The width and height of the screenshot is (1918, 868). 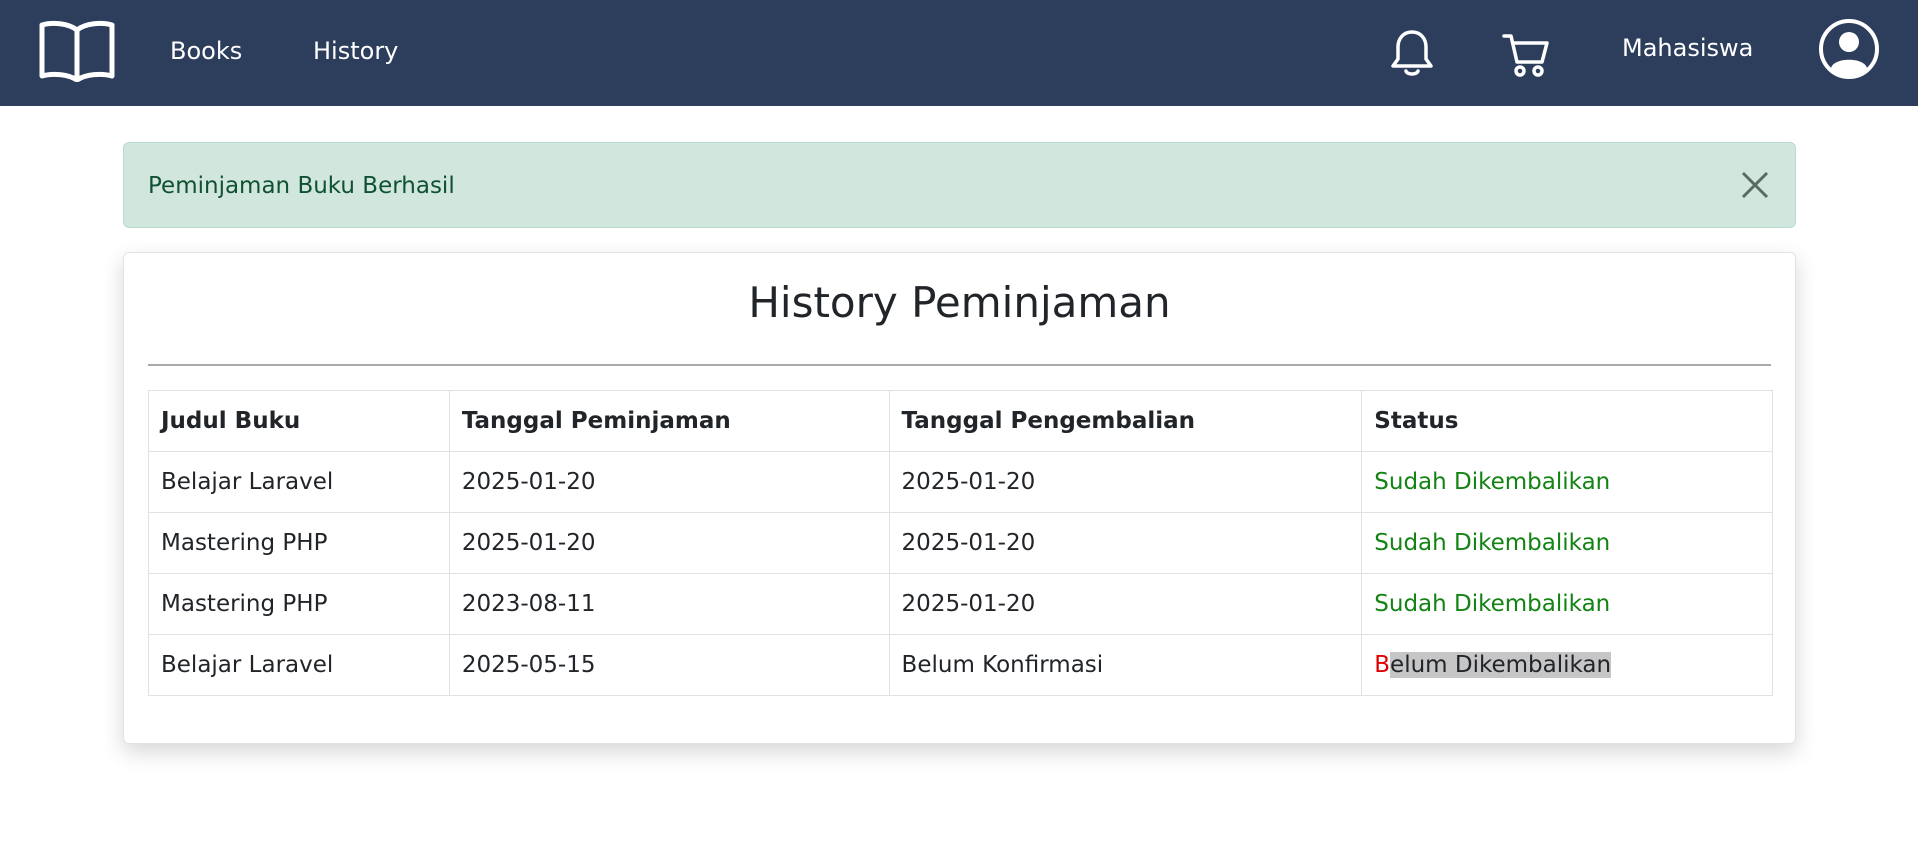 I want to click on divider, so click(x=959, y=365).